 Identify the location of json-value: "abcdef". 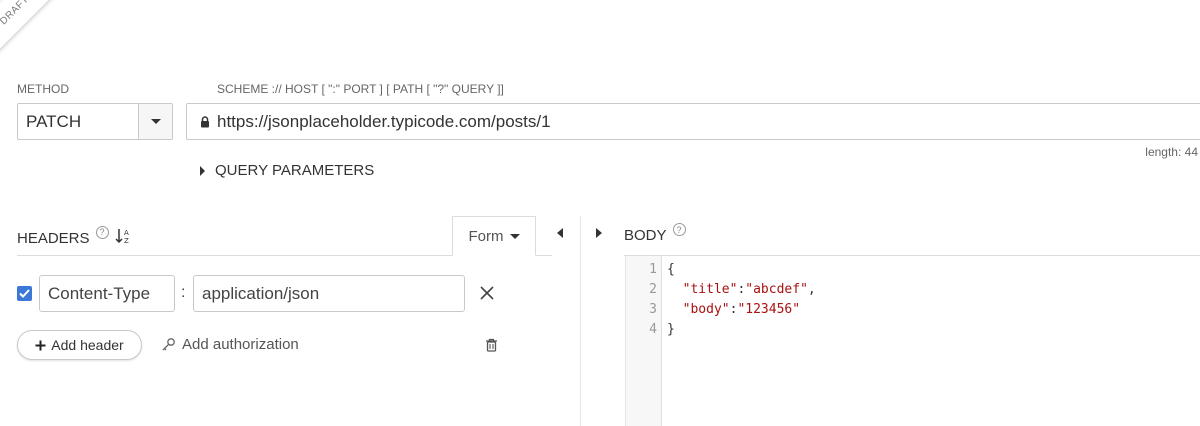
(776, 289).